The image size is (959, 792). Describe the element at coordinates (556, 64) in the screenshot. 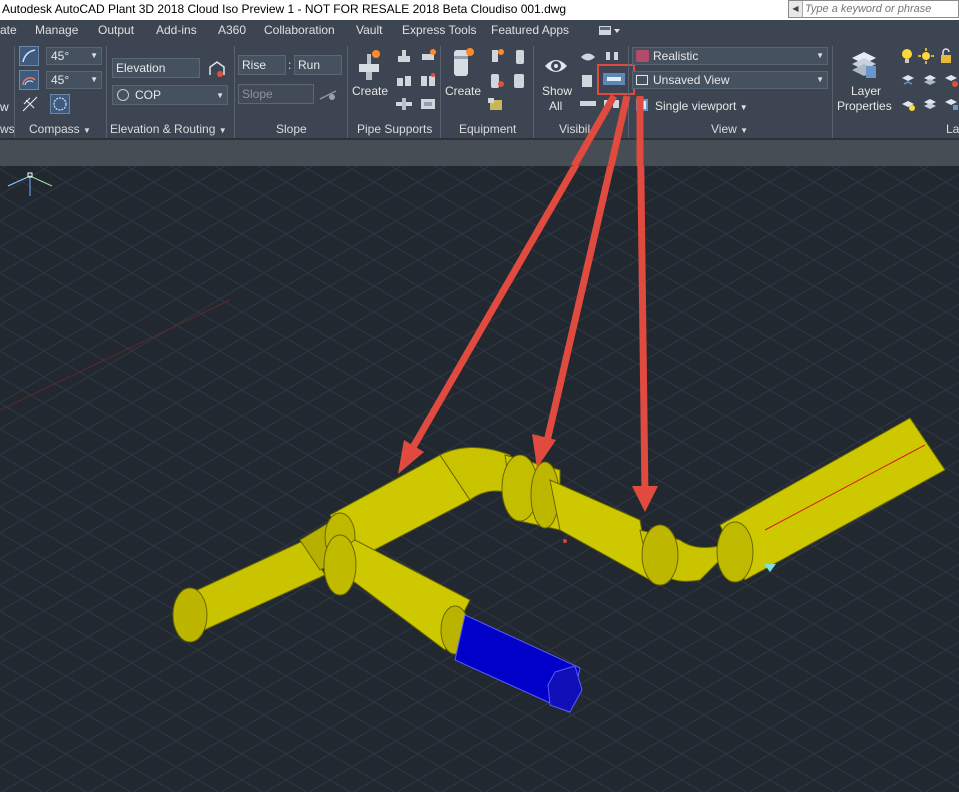

I see `show-all-icon` at that location.